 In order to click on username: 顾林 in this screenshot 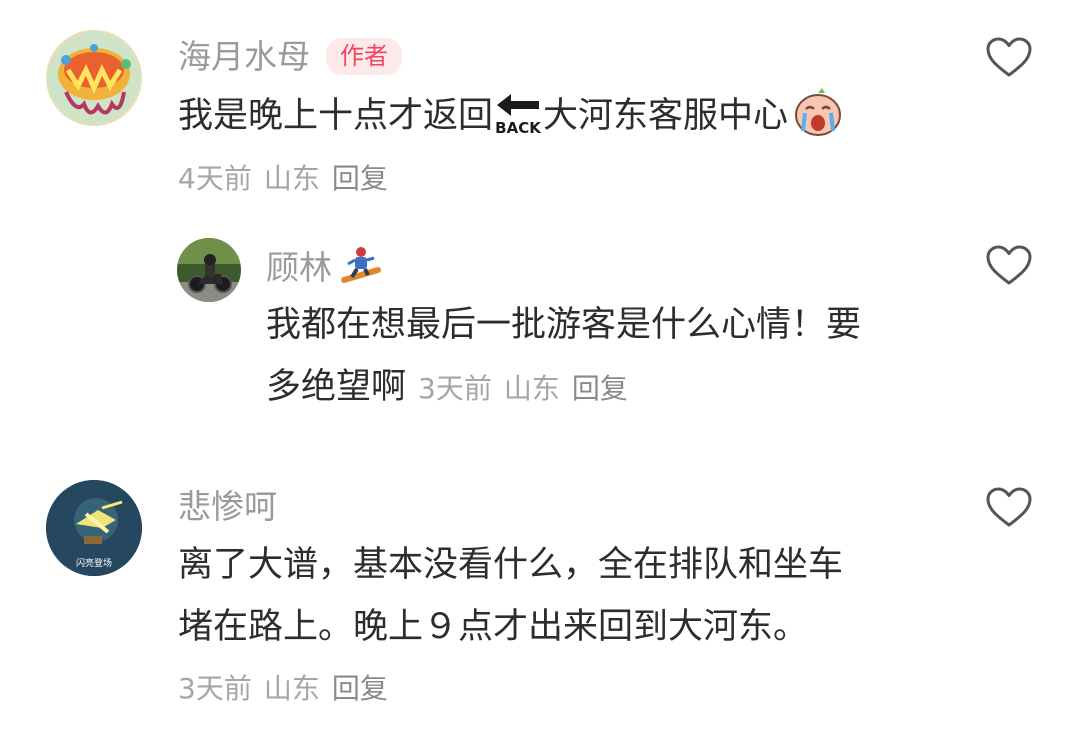, I will do `click(299, 267)`.